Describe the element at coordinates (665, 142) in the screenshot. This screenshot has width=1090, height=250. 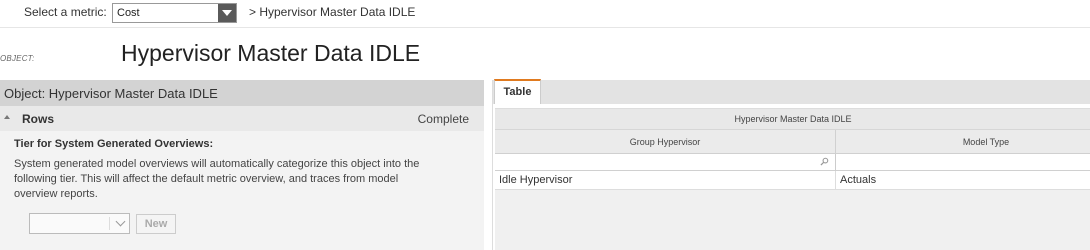
I see `column-header-group-hypervisor: Group Hypervisor` at that location.